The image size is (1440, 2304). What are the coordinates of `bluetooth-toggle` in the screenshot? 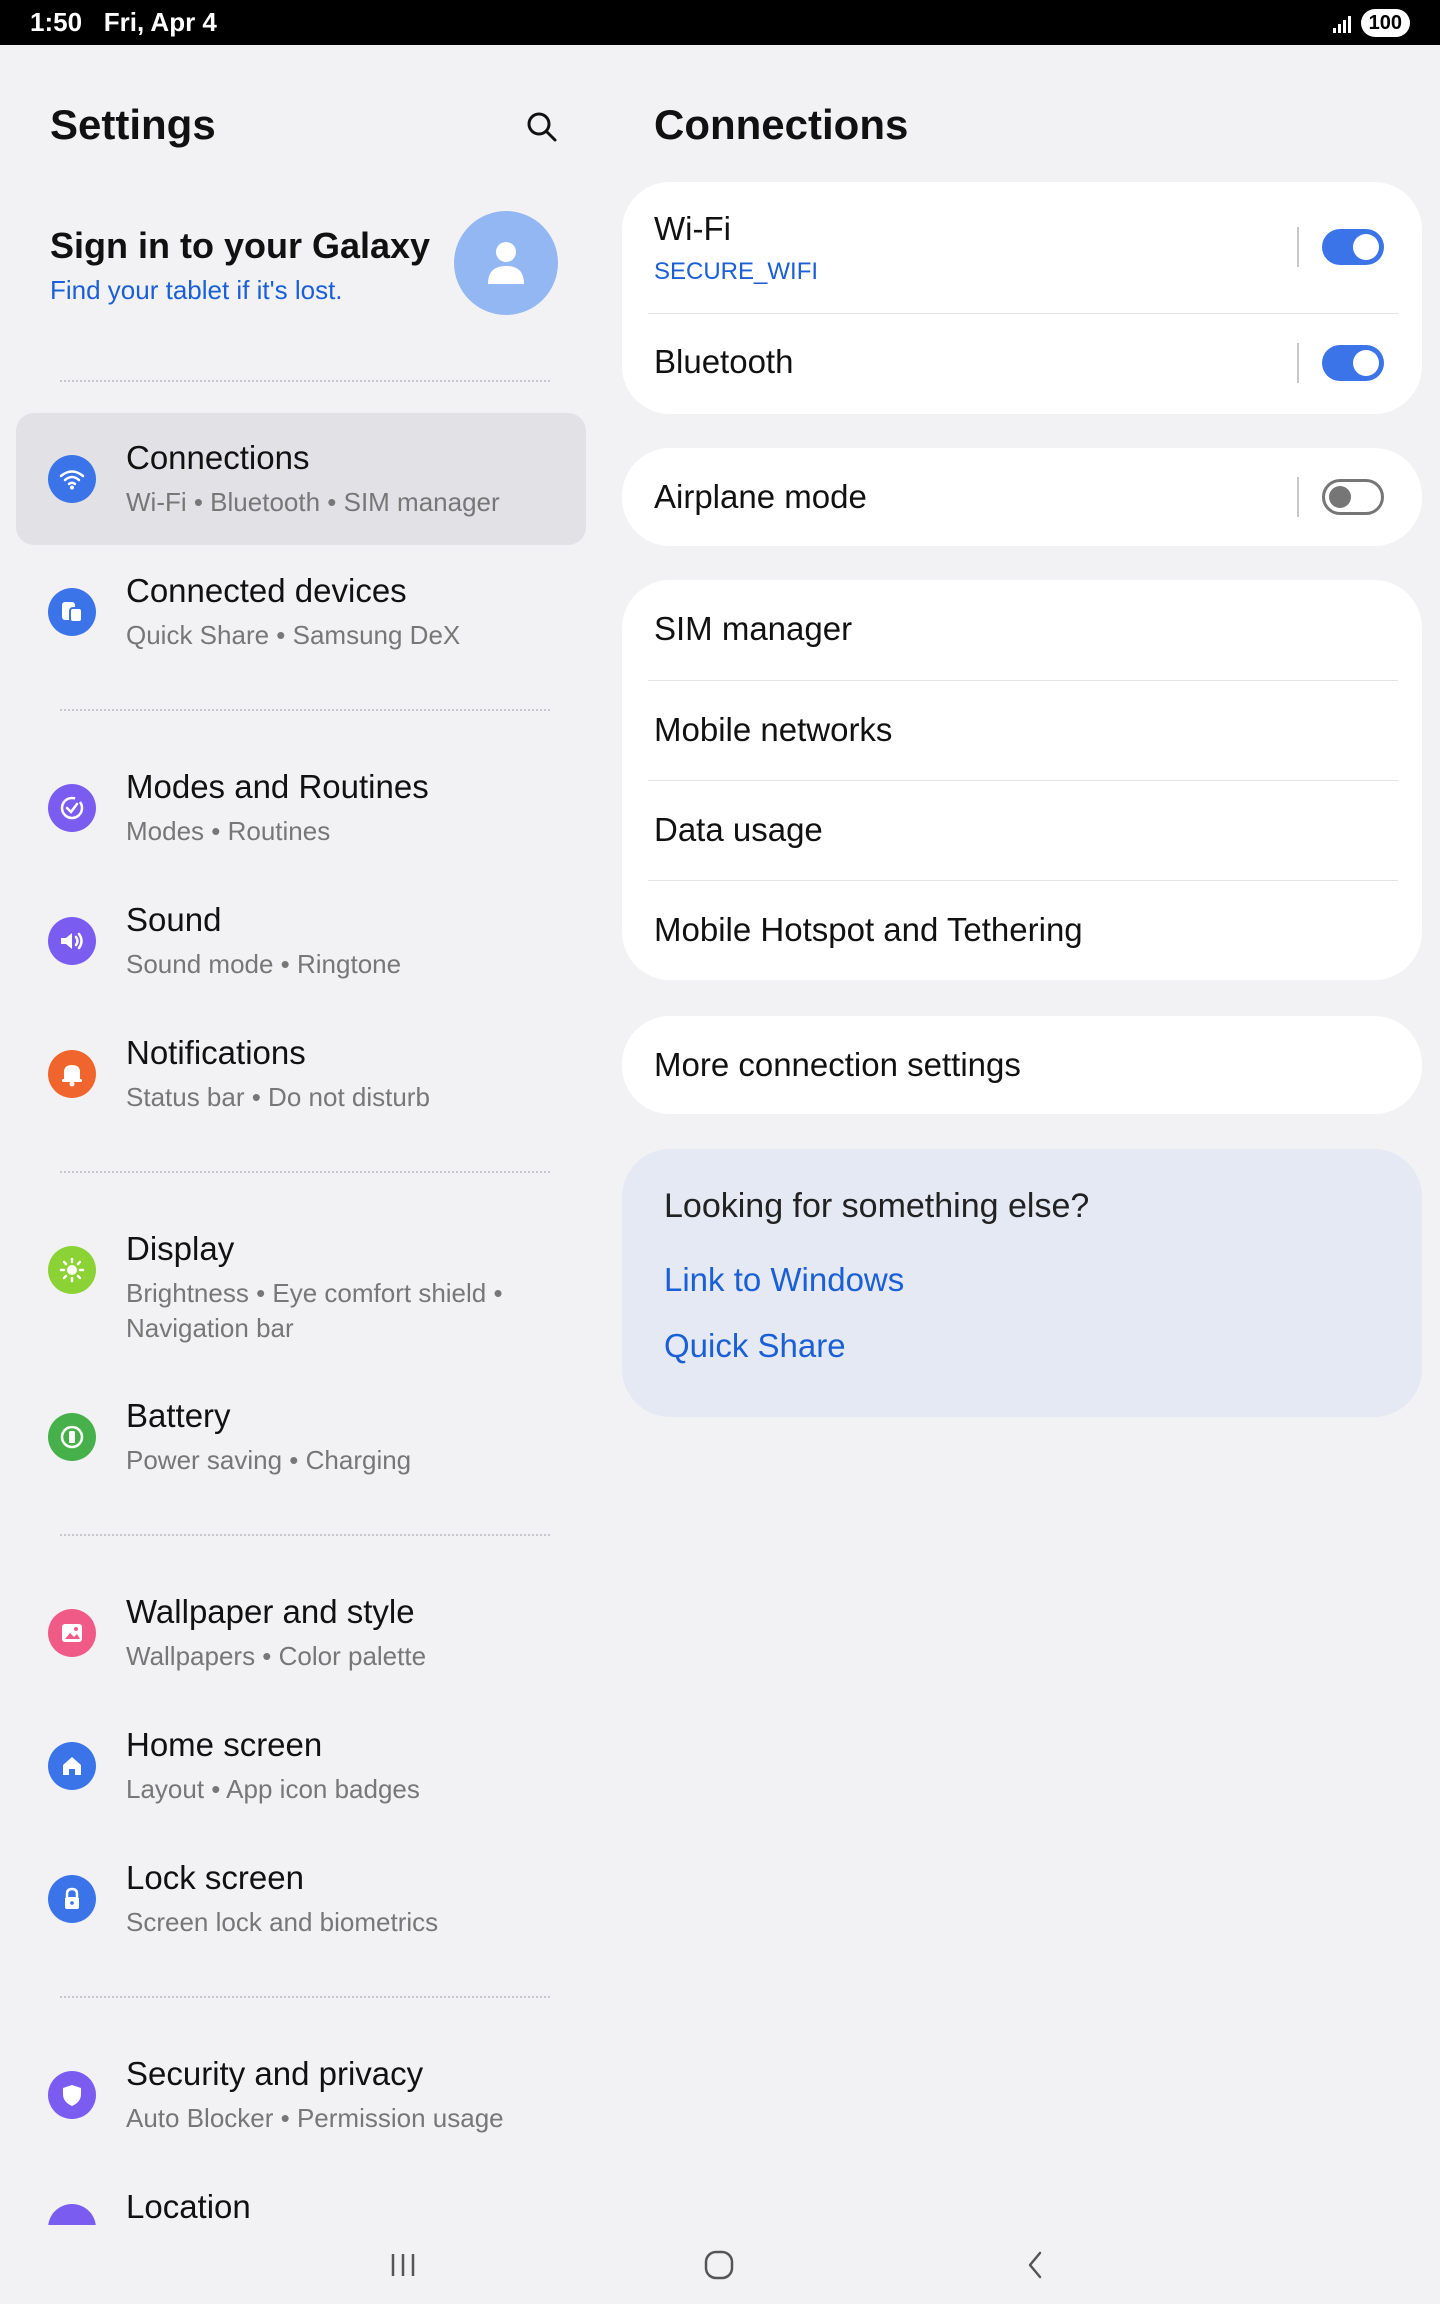 It's located at (1353, 363).